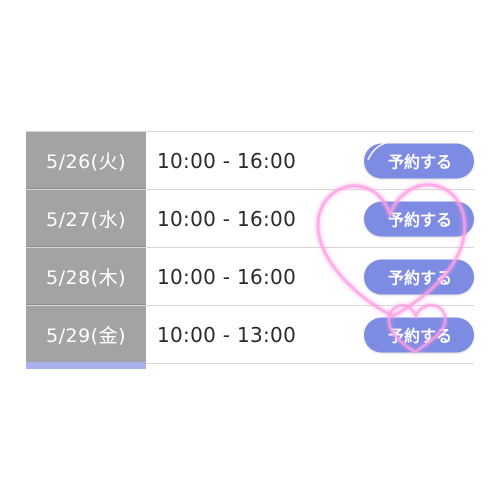  Describe the element at coordinates (86, 365) in the screenshot. I see `accent-bar` at that location.